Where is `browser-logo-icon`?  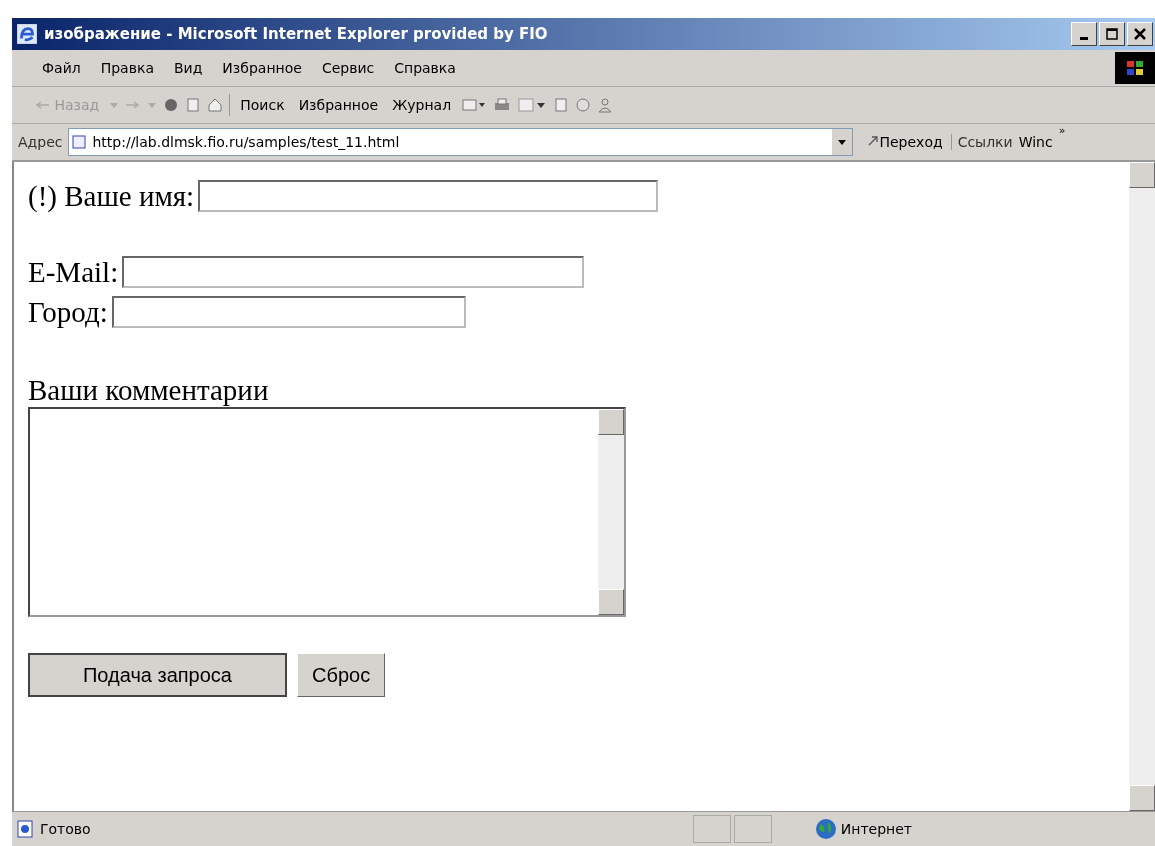 browser-logo-icon is located at coordinates (27, 34).